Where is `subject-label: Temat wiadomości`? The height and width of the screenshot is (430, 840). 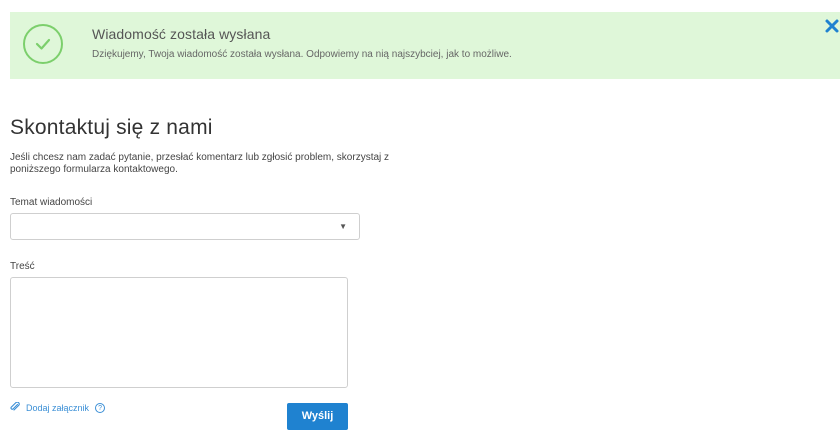
subject-label: Temat wiadomości is located at coordinates (51, 202).